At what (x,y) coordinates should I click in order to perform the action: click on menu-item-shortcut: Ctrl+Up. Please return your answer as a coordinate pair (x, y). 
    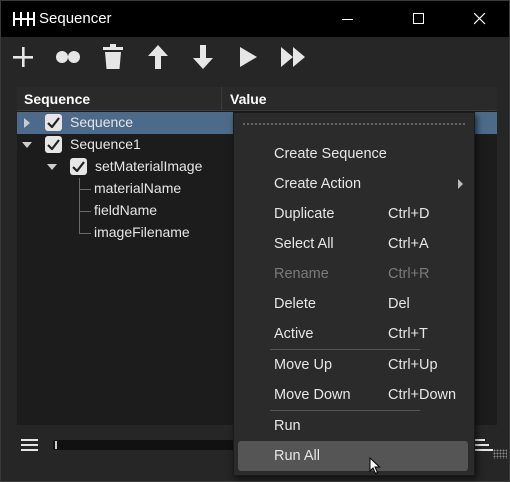
    Looking at the image, I should click on (413, 365).